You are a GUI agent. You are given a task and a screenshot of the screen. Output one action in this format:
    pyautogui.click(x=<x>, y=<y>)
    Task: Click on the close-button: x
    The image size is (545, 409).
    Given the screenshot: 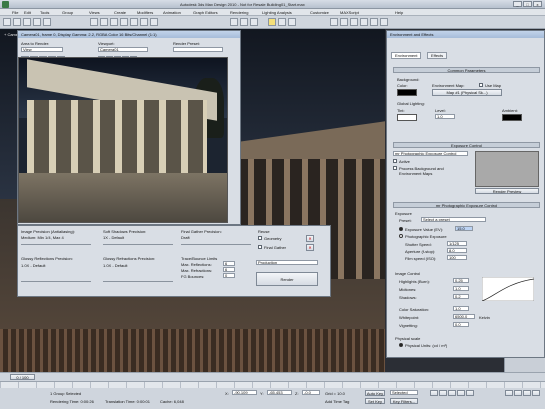 What is the action you would take?
    pyautogui.click(x=537, y=4)
    